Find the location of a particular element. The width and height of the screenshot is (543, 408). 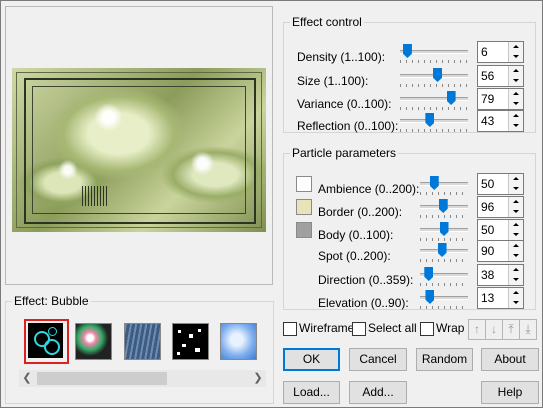

body-slider-ticks is located at coordinates (444, 239).